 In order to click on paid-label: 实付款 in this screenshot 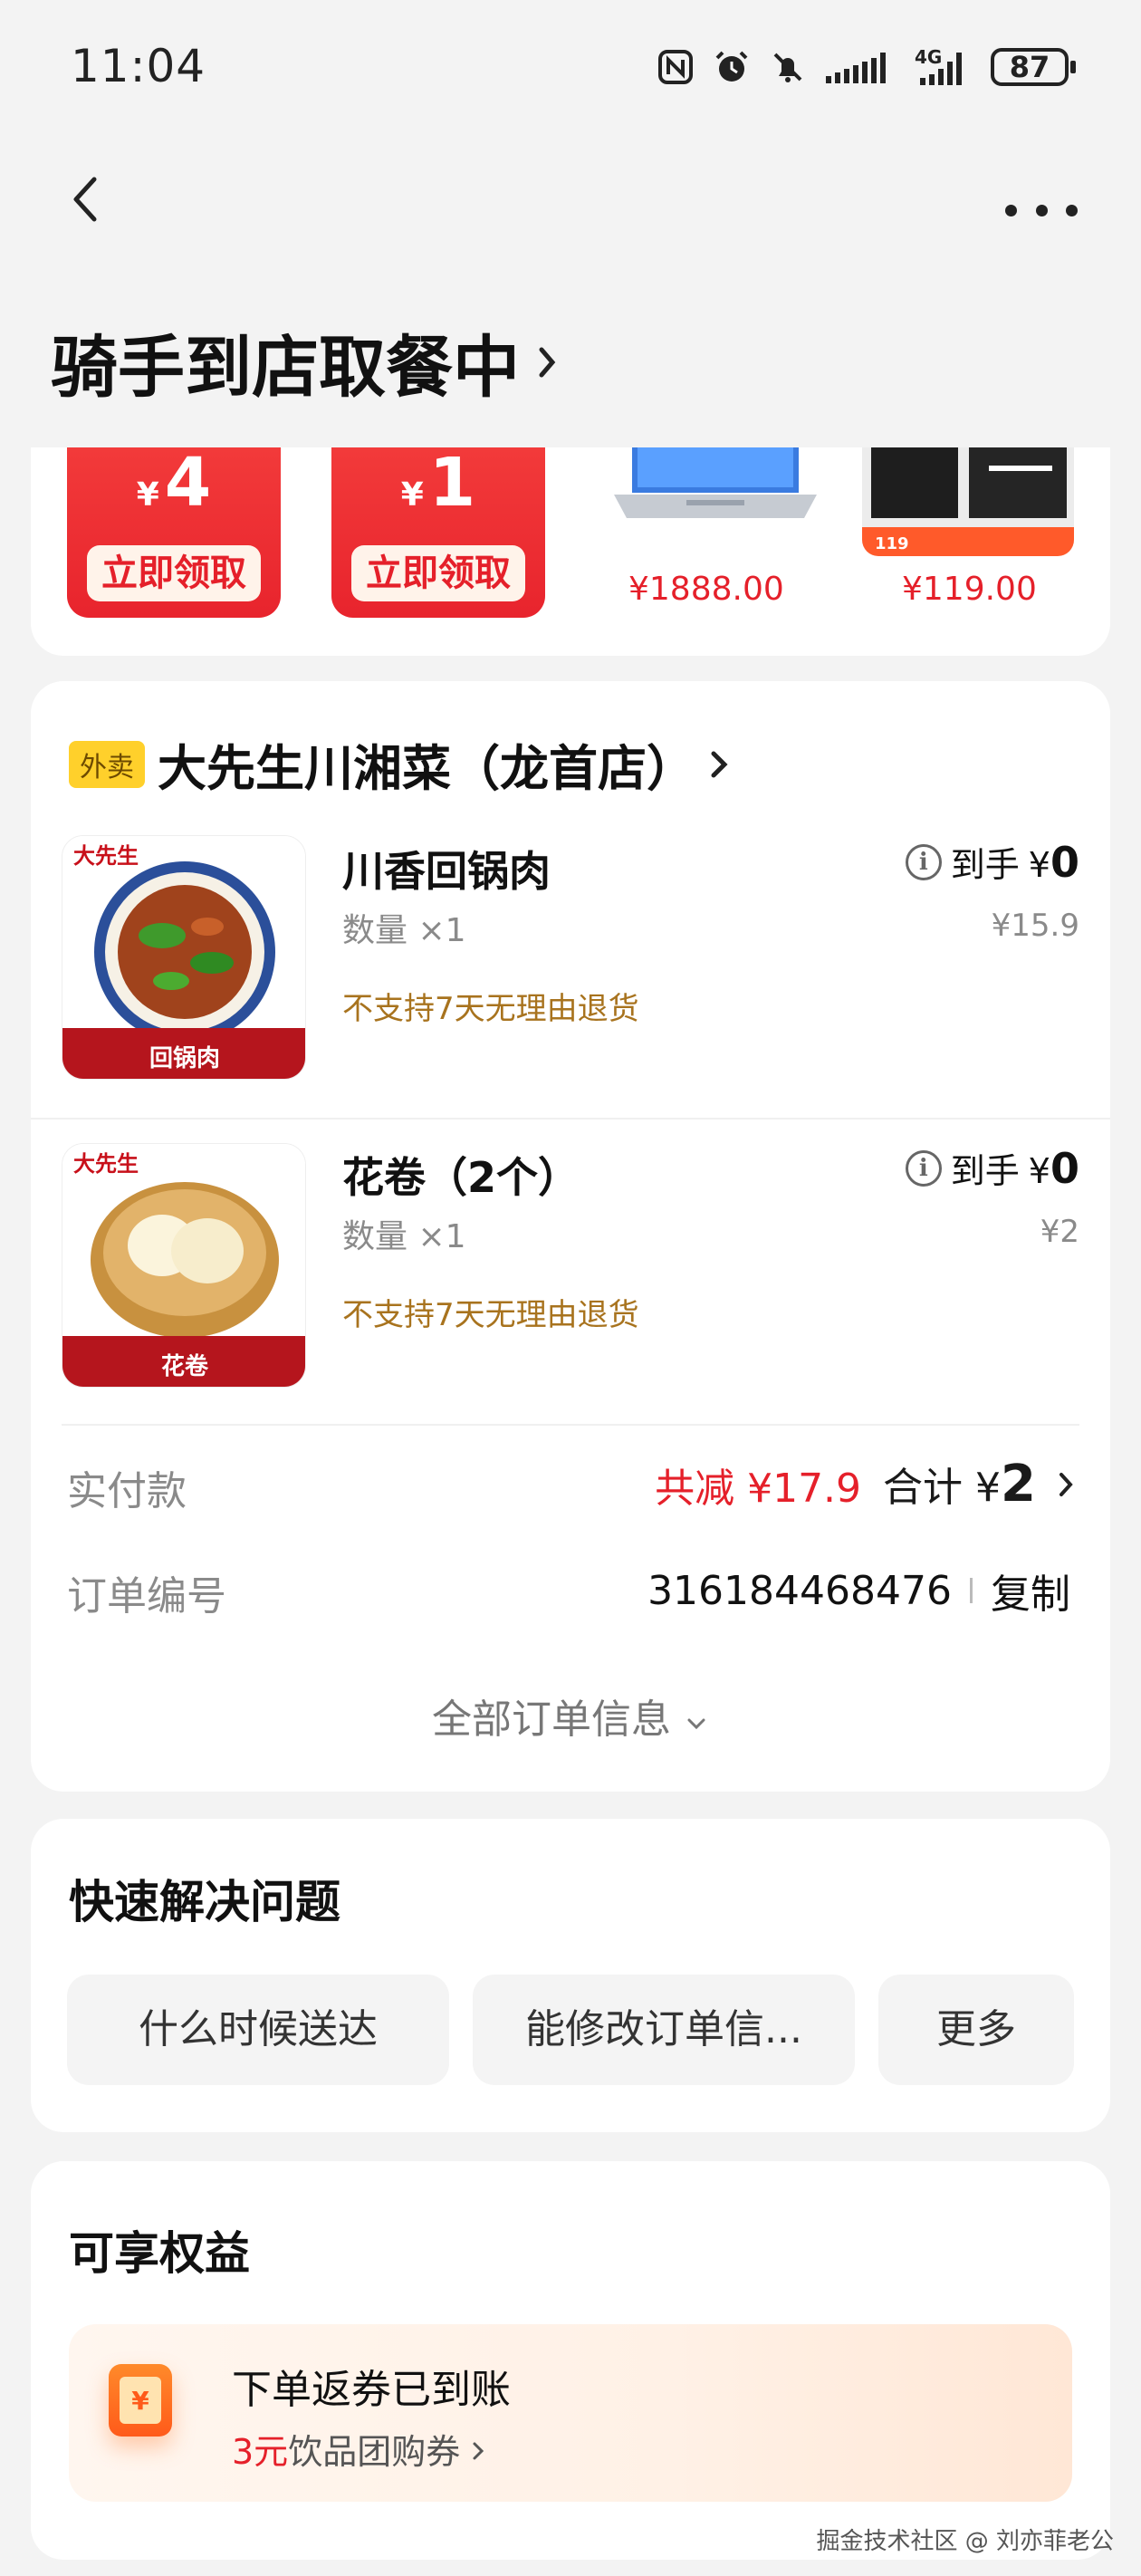, I will do `click(127, 1491)`.